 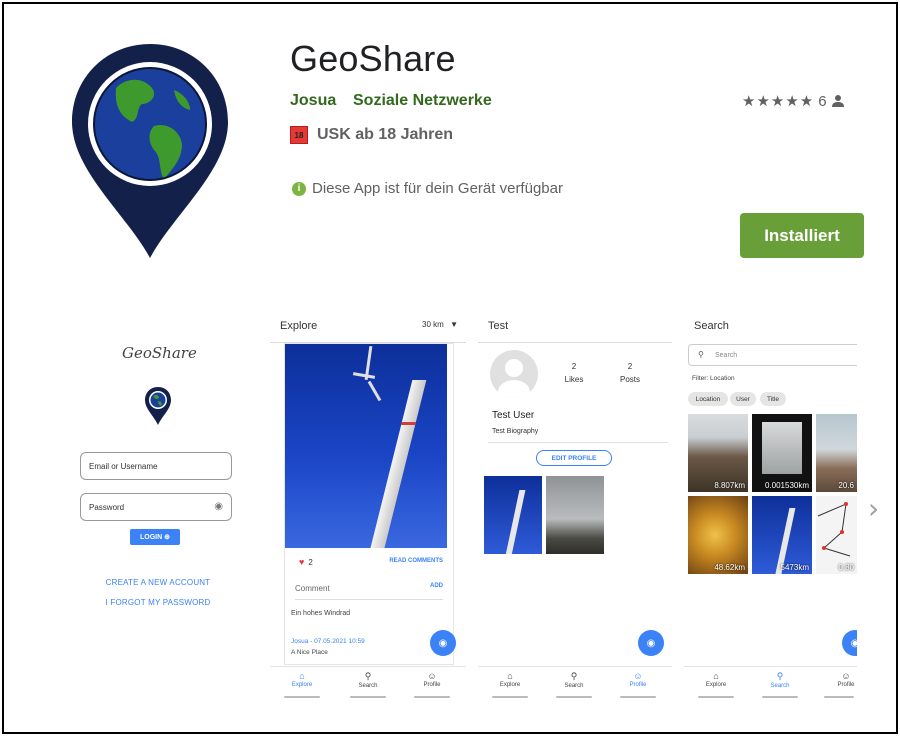 I want to click on password-field: Password ◉, so click(x=156, y=507).